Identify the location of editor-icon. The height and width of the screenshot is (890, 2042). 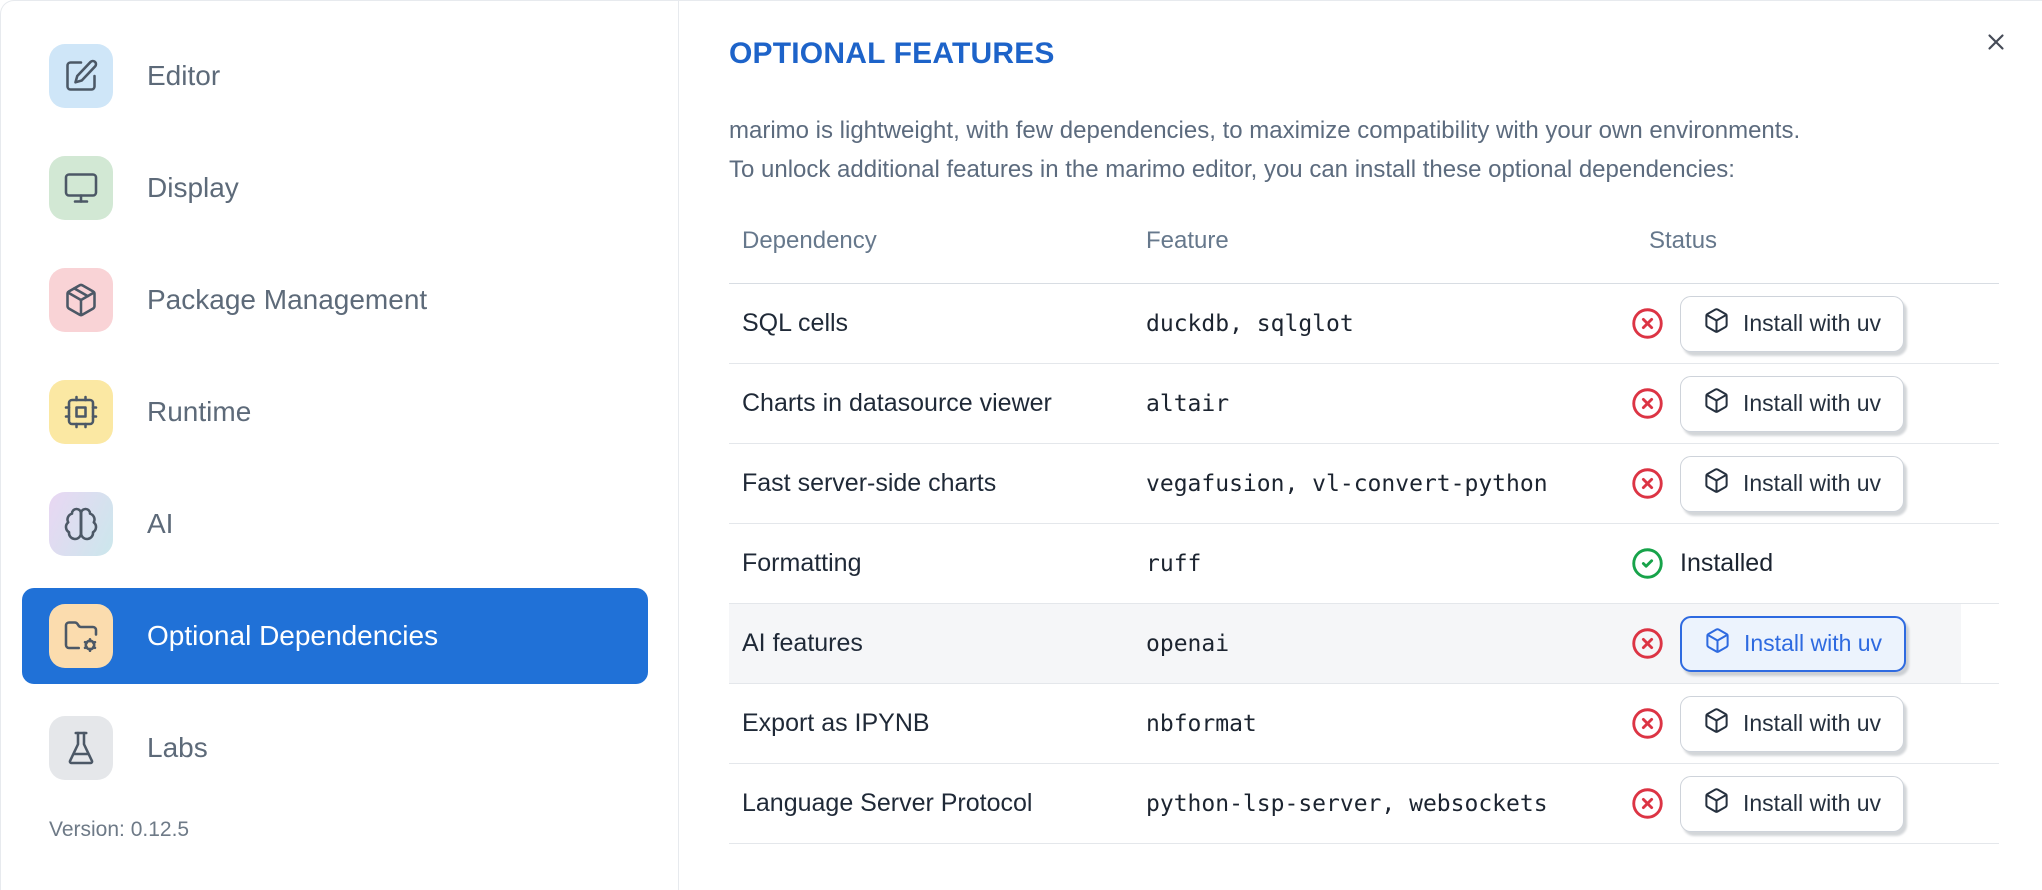
(81, 76).